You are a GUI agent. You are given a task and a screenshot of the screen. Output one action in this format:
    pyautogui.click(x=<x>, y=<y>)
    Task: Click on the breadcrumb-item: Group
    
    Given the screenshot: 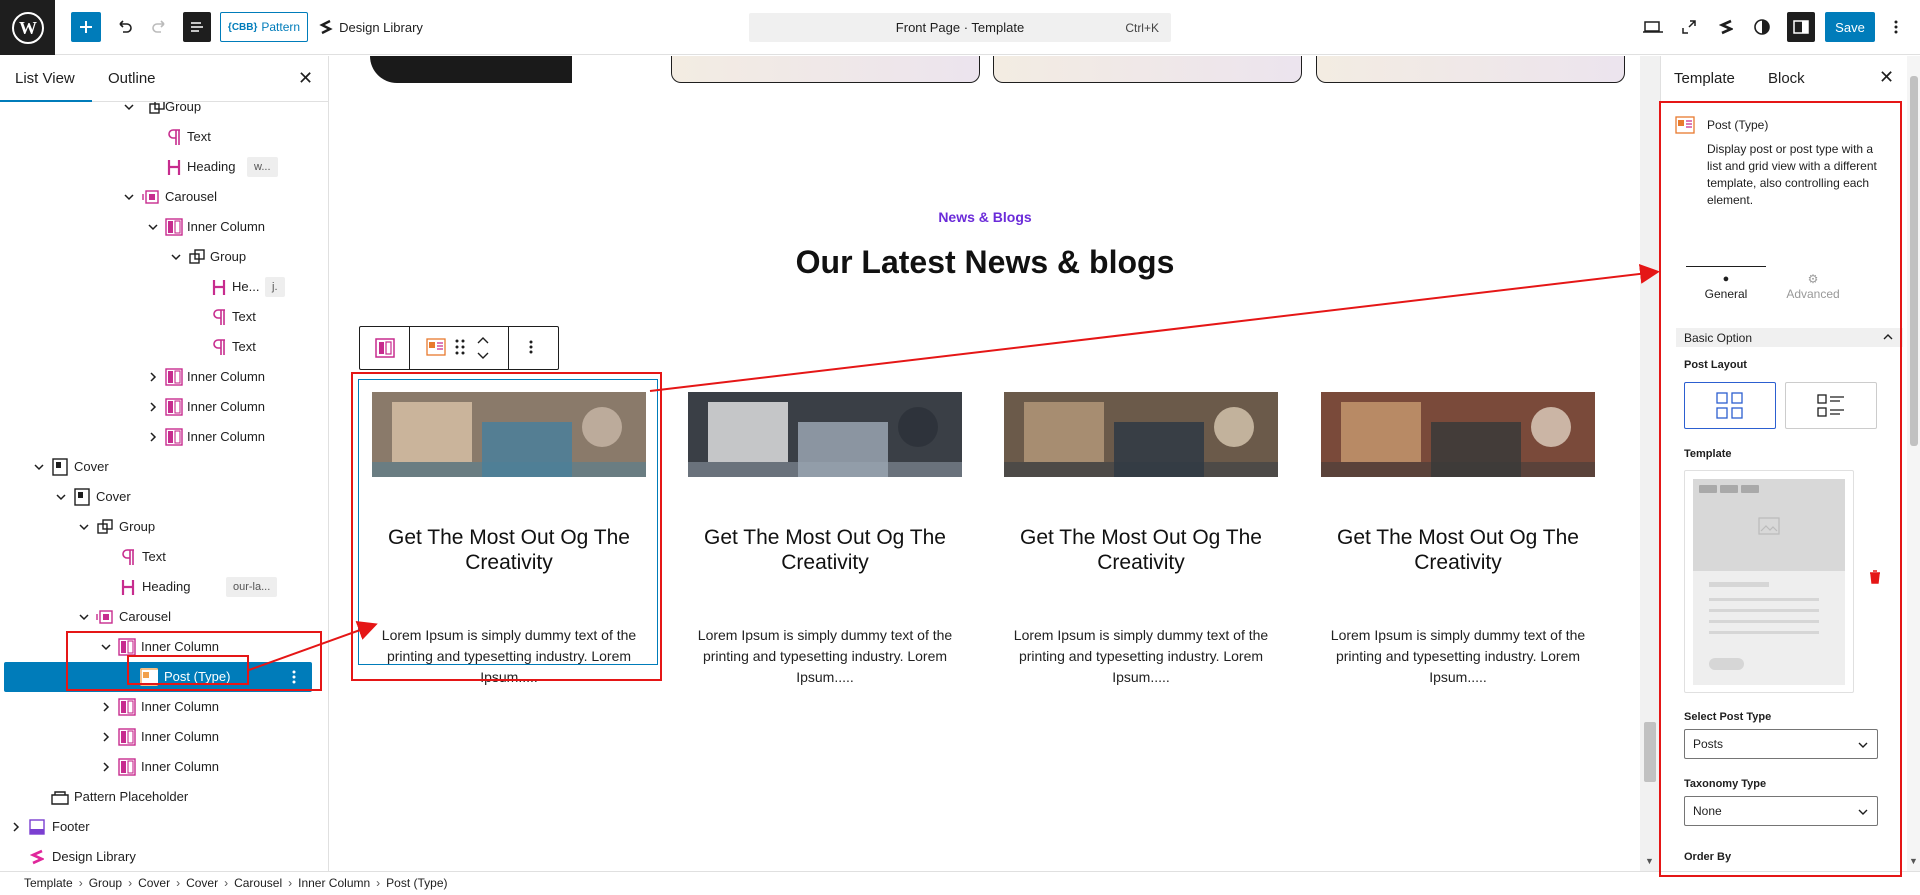 What is the action you would take?
    pyautogui.click(x=105, y=883)
    